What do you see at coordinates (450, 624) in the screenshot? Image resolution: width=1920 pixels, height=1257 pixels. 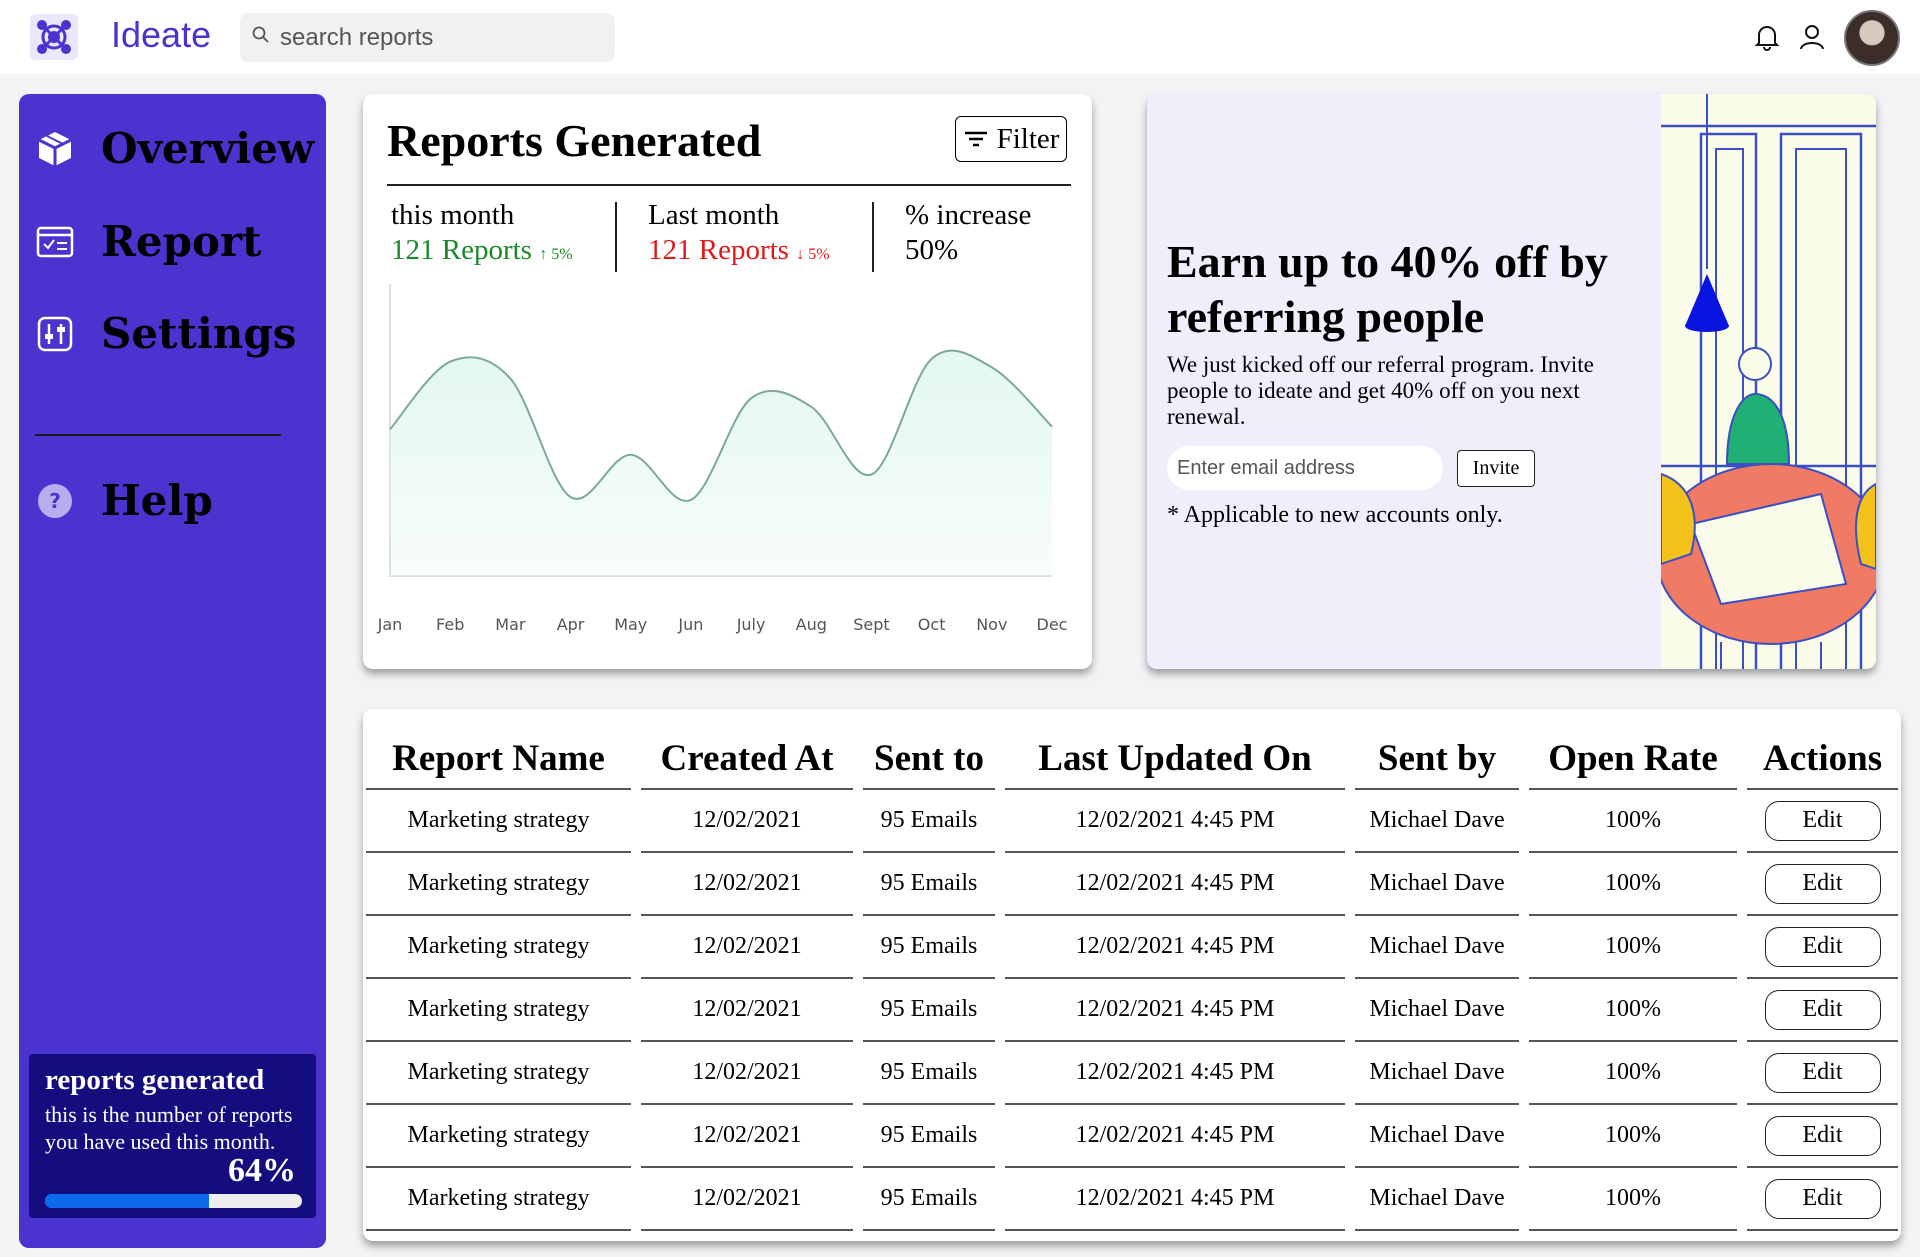 I see `x-tick-label: Feb` at bounding box center [450, 624].